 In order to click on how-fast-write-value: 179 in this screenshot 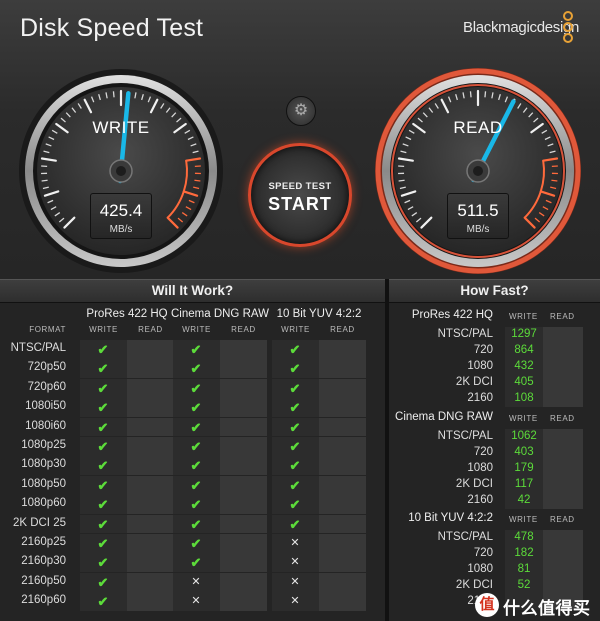, I will do `click(524, 468)`.